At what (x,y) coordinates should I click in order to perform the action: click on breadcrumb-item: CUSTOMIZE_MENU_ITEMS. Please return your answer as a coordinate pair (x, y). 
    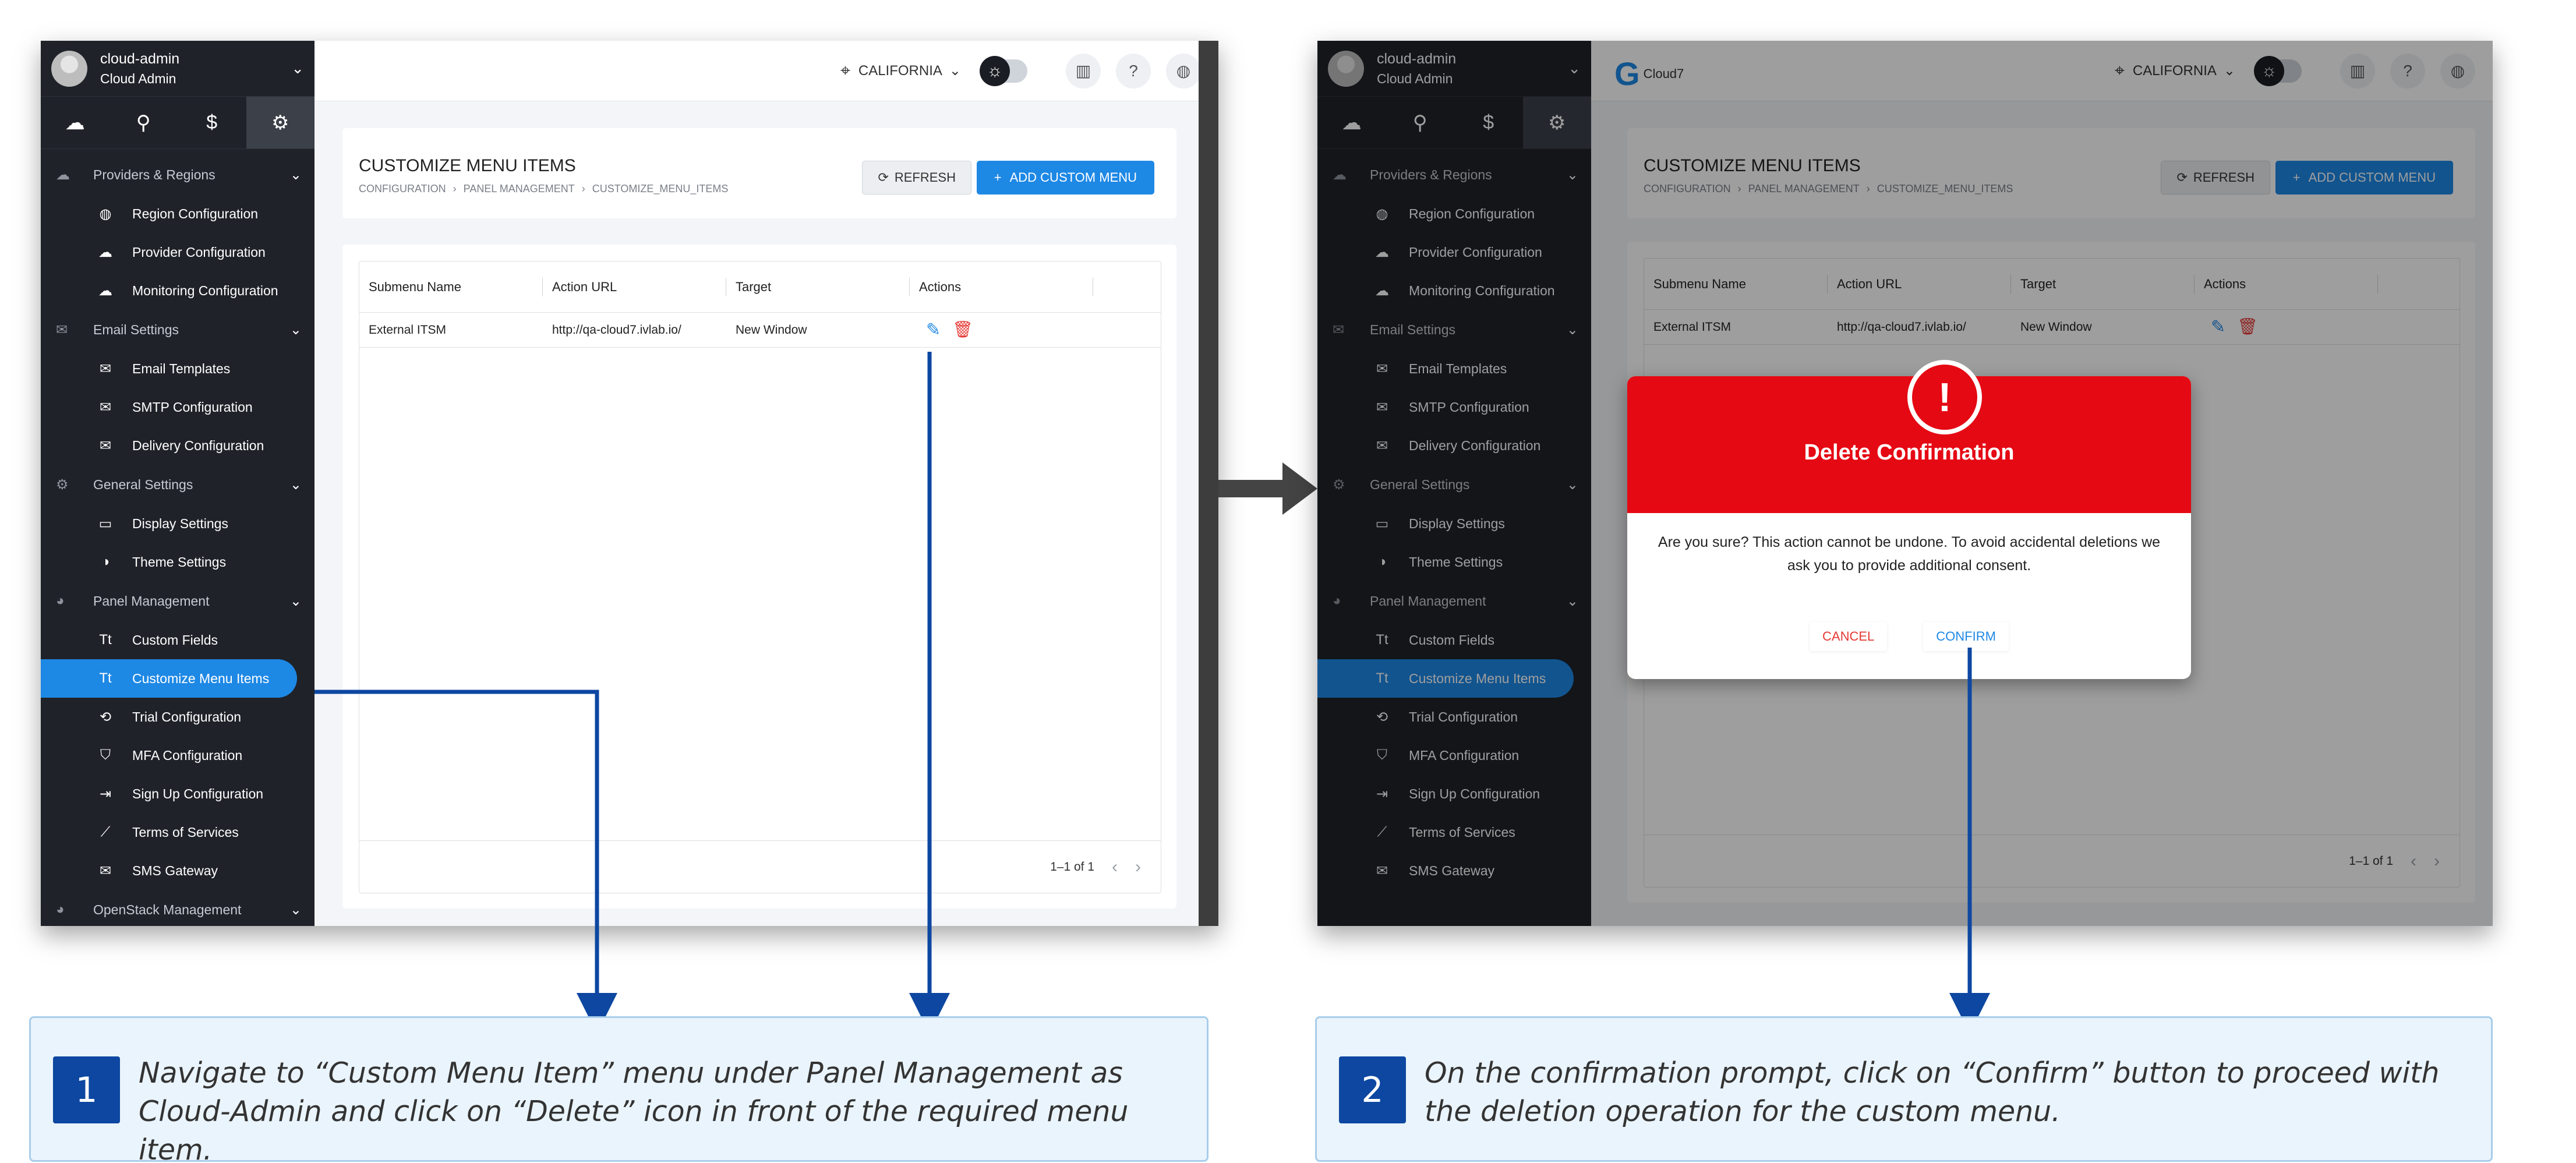
    Looking at the image, I should click on (660, 189).